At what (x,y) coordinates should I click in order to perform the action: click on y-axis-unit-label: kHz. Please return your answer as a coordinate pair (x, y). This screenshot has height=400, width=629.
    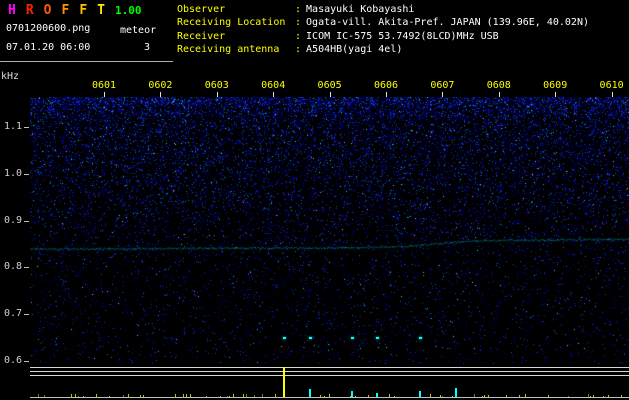
    Looking at the image, I should click on (10, 76).